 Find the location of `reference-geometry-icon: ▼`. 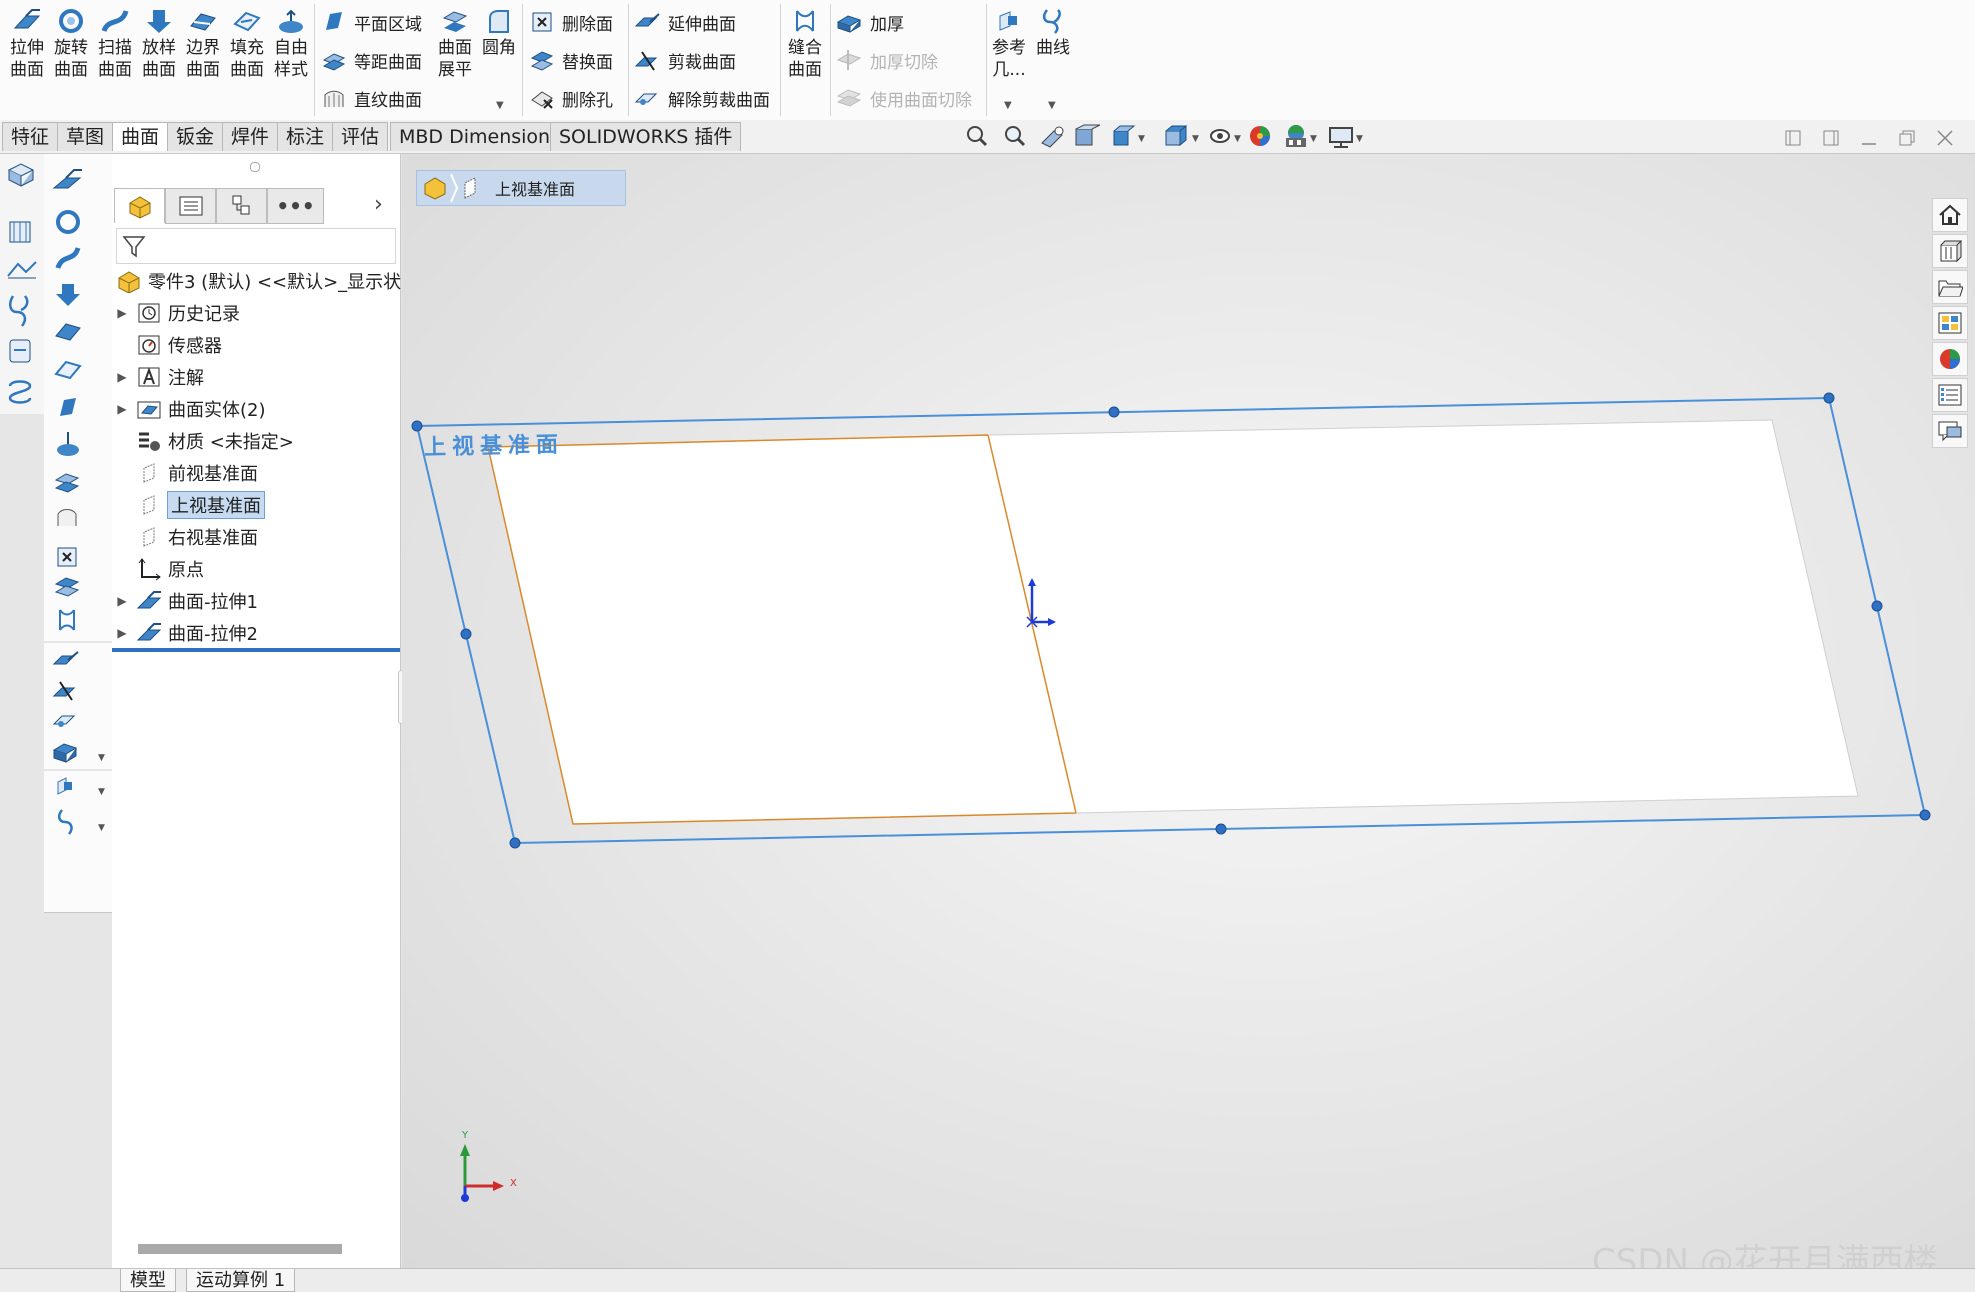

reference-geometry-icon: ▼ is located at coordinates (81, 787).